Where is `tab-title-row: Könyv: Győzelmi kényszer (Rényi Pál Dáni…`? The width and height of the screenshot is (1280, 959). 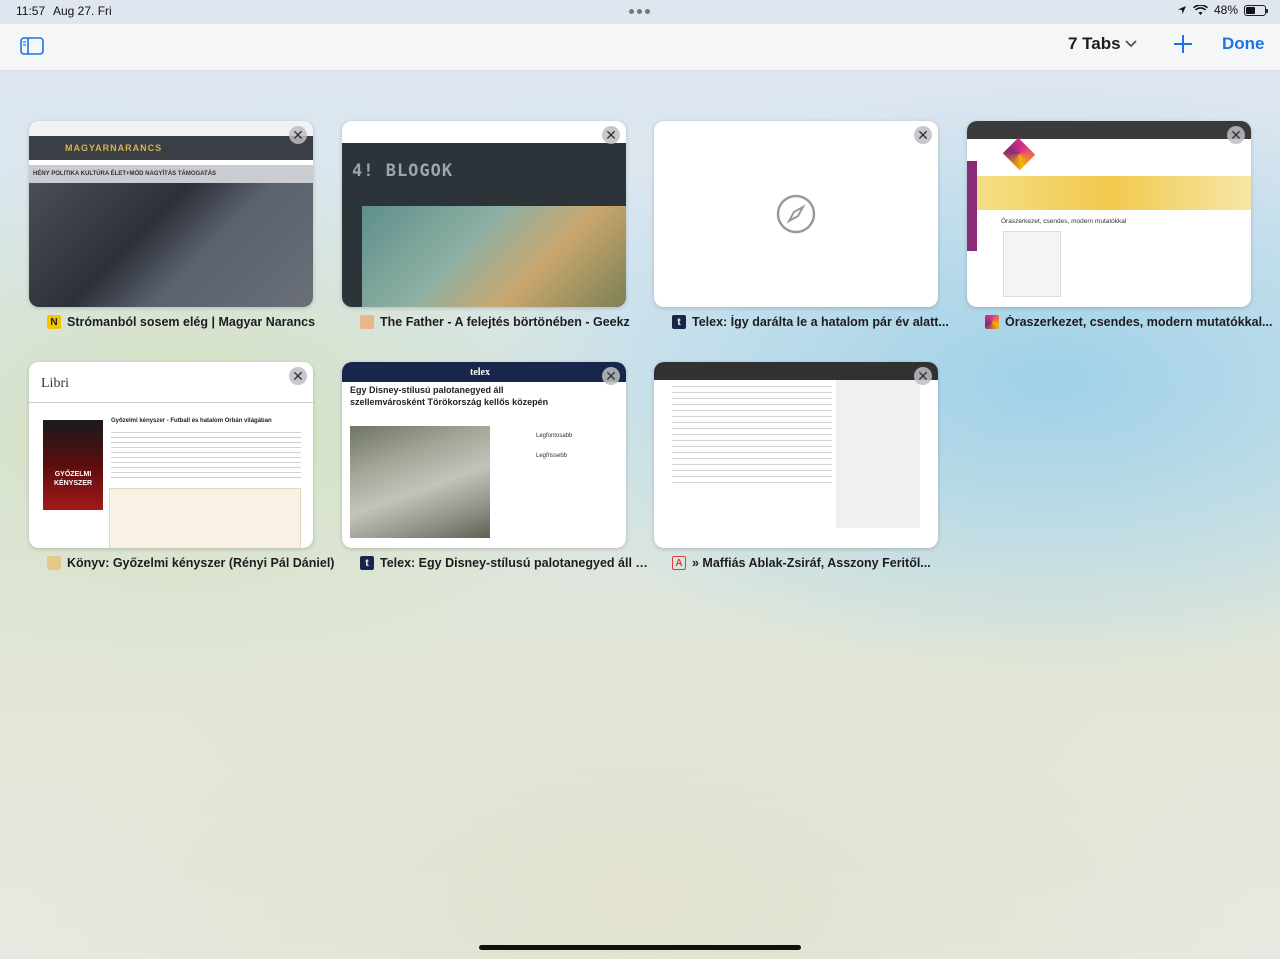
tab-title-row: Könyv: Győzelmi kényszer (Rényi Pál Dáni… is located at coordinates (192, 563).